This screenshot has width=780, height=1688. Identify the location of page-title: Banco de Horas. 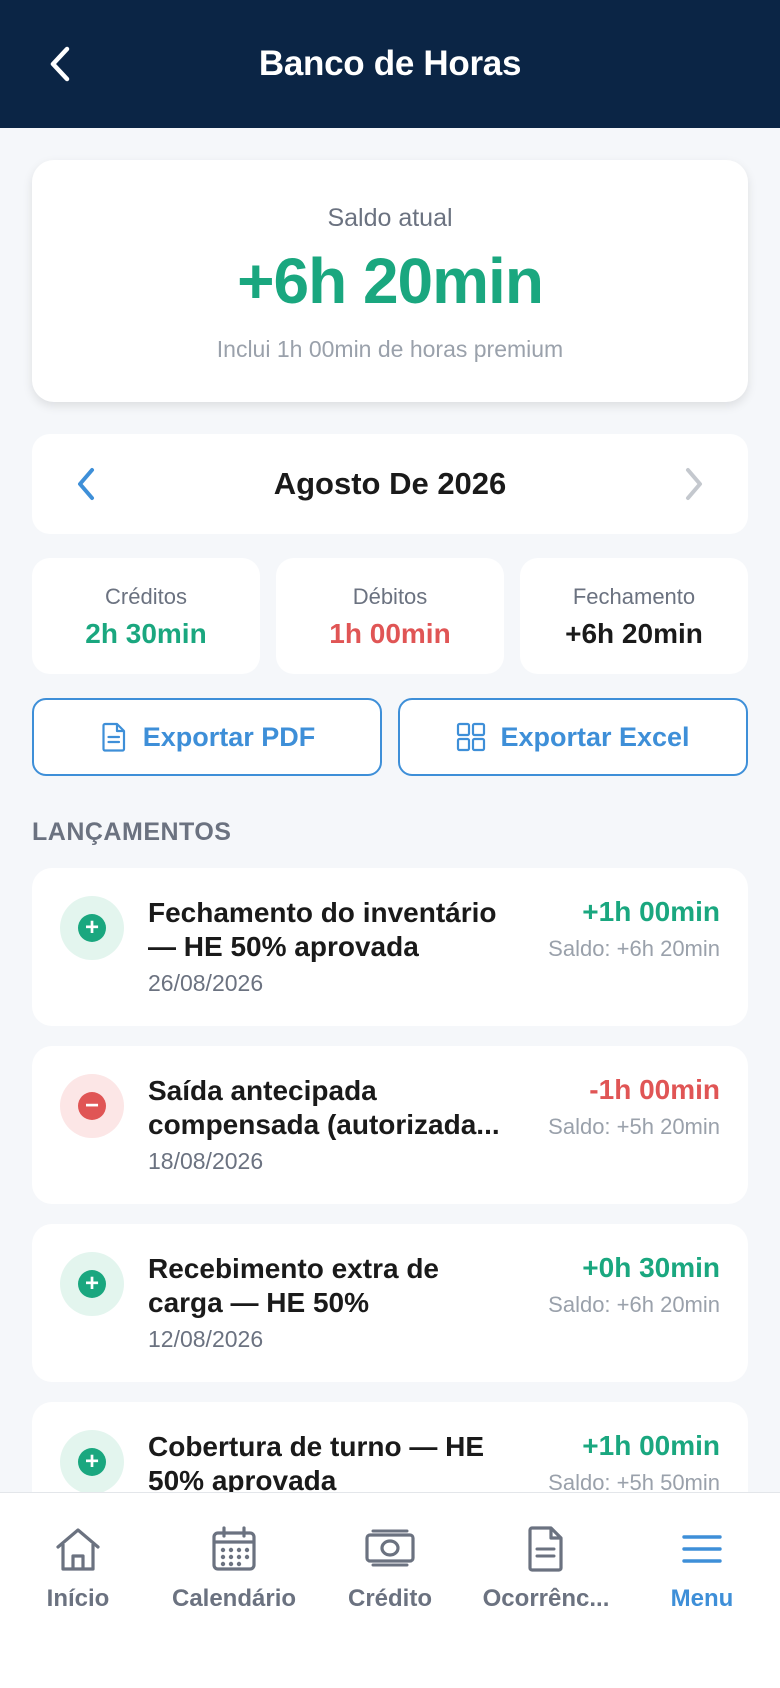
(390, 63).